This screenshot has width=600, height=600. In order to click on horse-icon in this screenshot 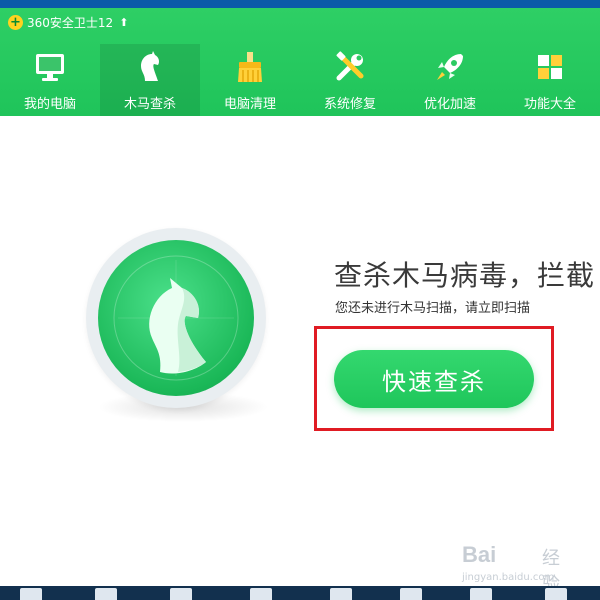, I will do `click(150, 67)`.